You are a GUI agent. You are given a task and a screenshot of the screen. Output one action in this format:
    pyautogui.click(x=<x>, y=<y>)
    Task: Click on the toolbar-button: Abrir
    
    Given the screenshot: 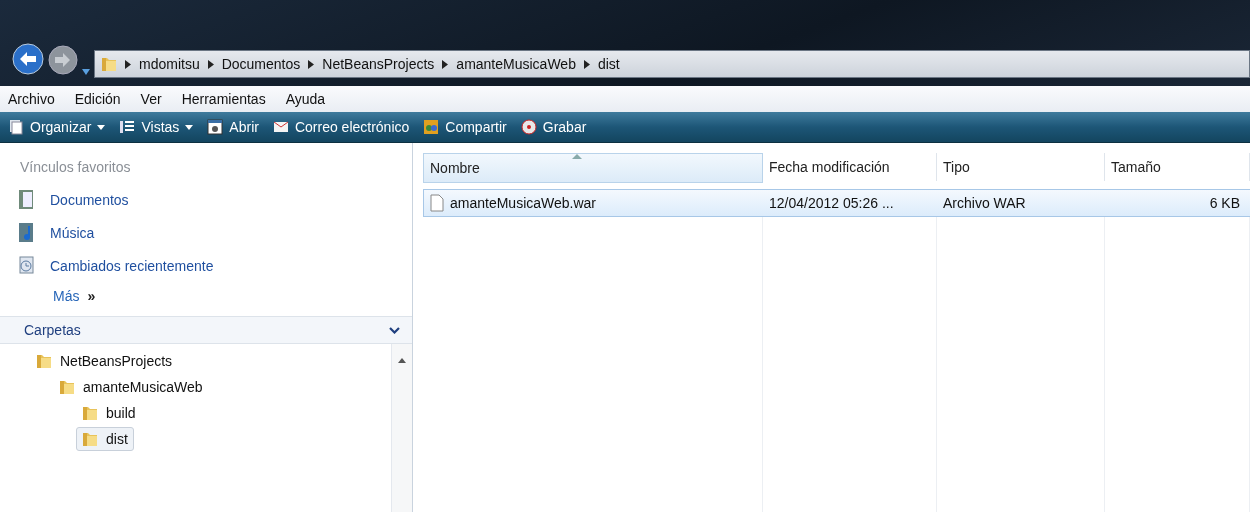 What is the action you would take?
    pyautogui.click(x=233, y=127)
    